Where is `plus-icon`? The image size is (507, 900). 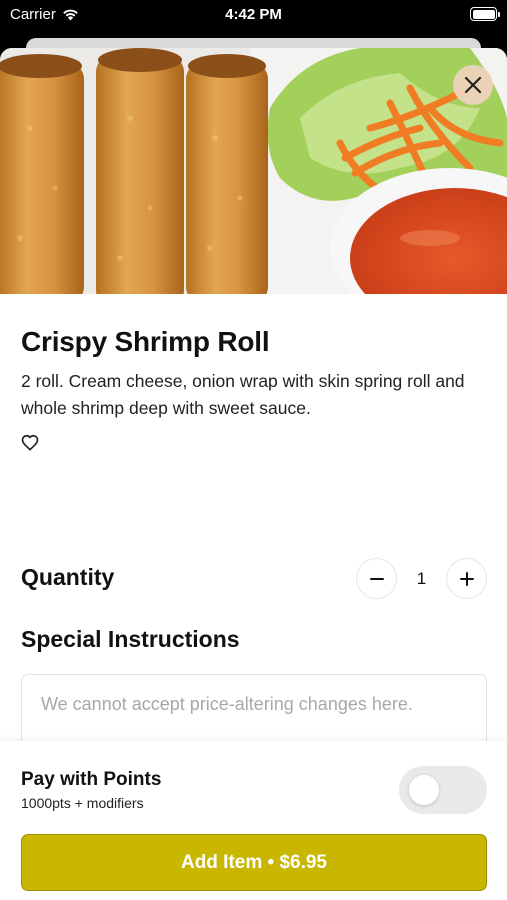 plus-icon is located at coordinates (466, 578).